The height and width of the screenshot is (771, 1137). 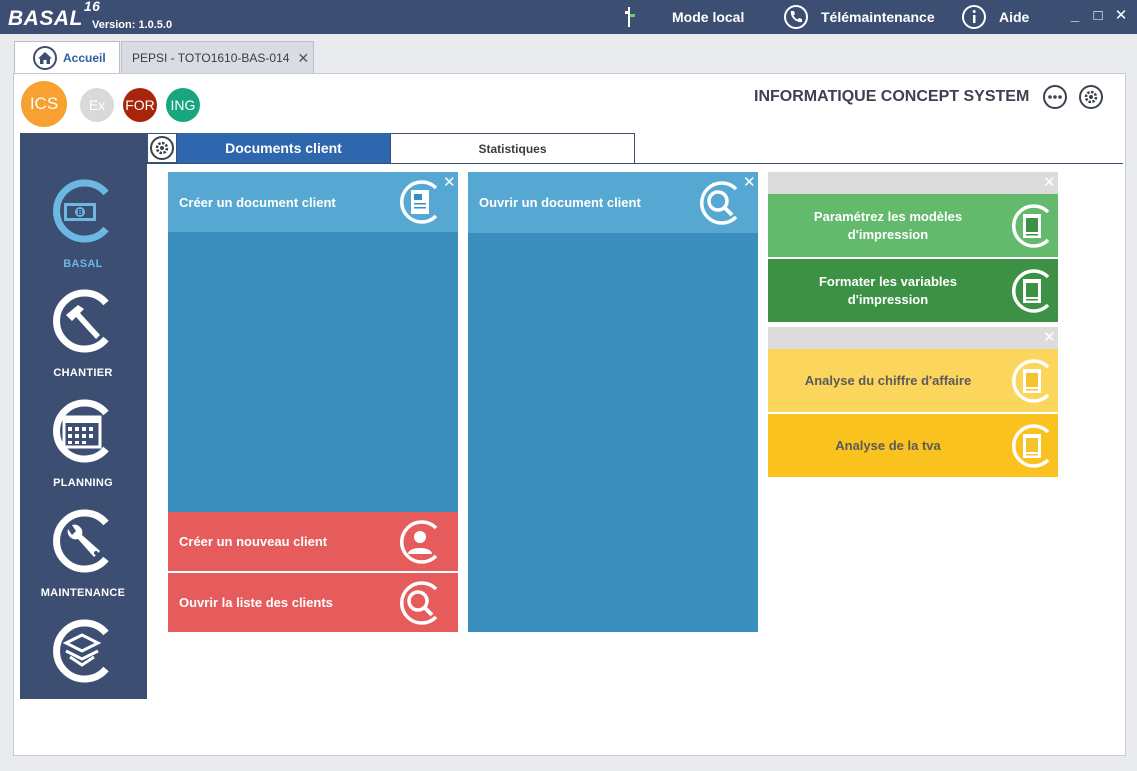 I want to click on wrench-icon, so click(x=81, y=541).